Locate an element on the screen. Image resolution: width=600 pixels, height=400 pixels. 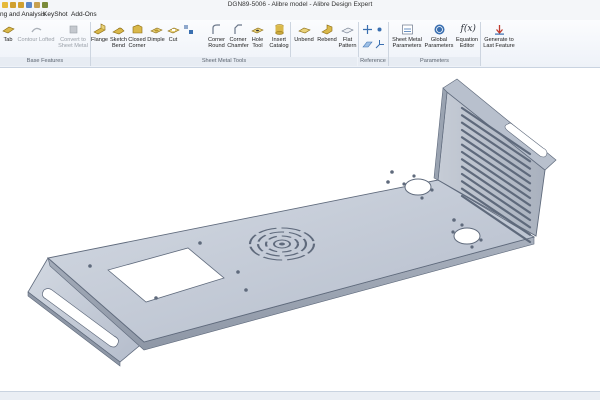
tab-icon is located at coordinates (8, 30).